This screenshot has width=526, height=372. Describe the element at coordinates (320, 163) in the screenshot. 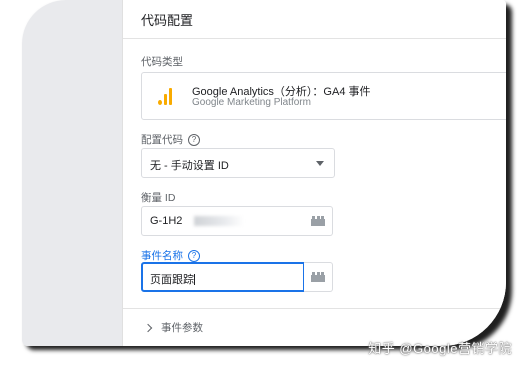

I see `dropdown-arrow-icon` at that location.